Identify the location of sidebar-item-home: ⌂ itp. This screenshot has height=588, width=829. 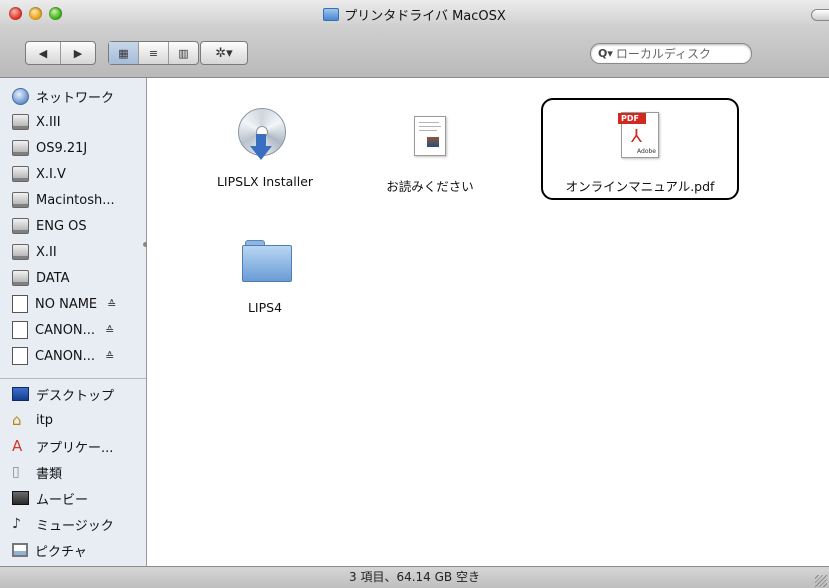
(32, 420).